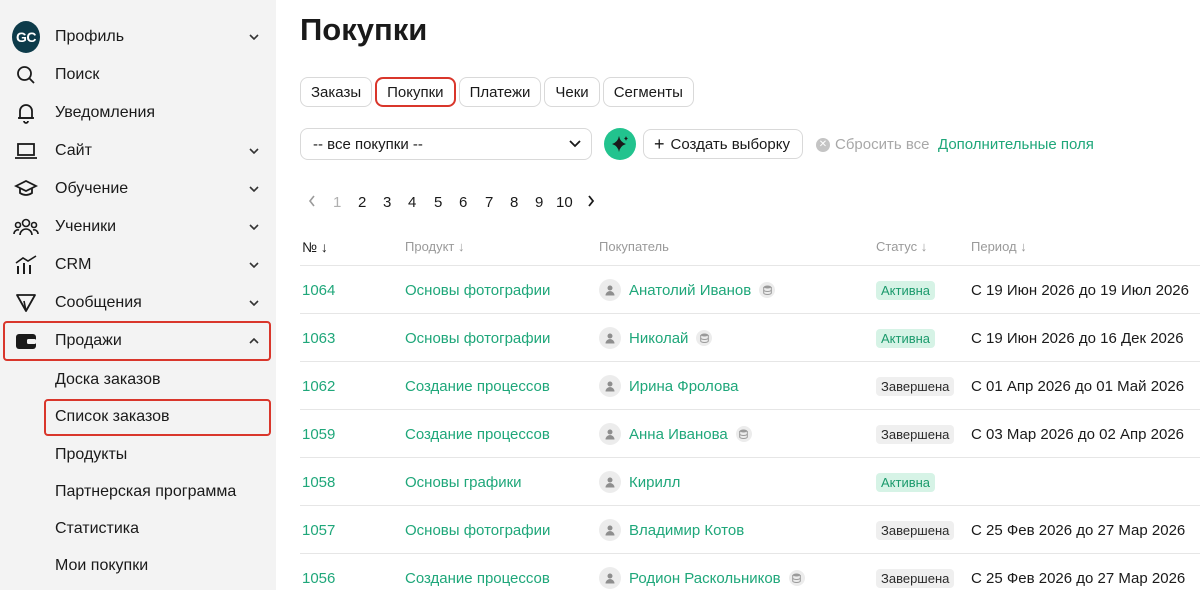  What do you see at coordinates (86, 226) in the screenshot?
I see `sidebar-item-label: Ученики` at bounding box center [86, 226].